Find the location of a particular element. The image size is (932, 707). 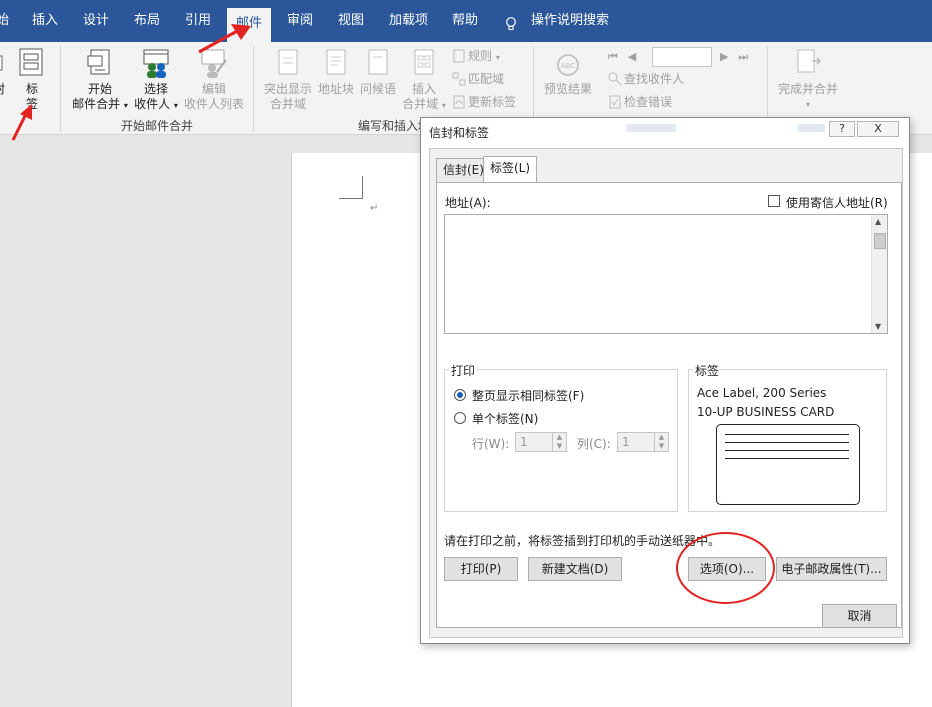

preview-results-button: ABC 预览结果 is located at coordinates (568, 74).